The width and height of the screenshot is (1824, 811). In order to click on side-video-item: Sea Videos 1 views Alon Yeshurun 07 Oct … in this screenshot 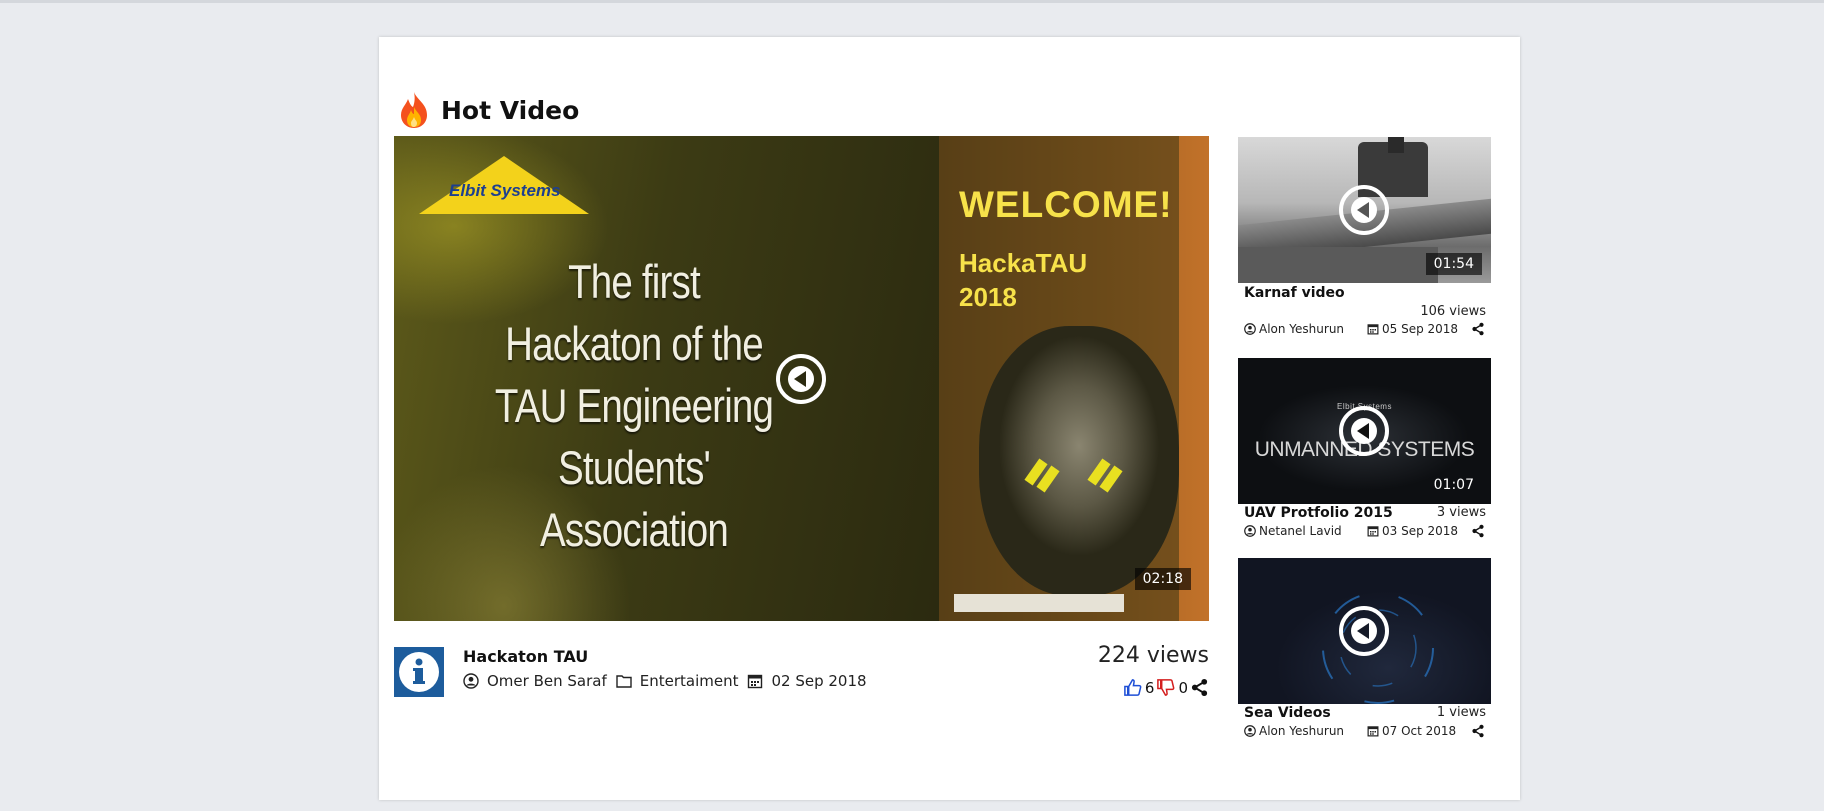, I will do `click(1364, 653)`.